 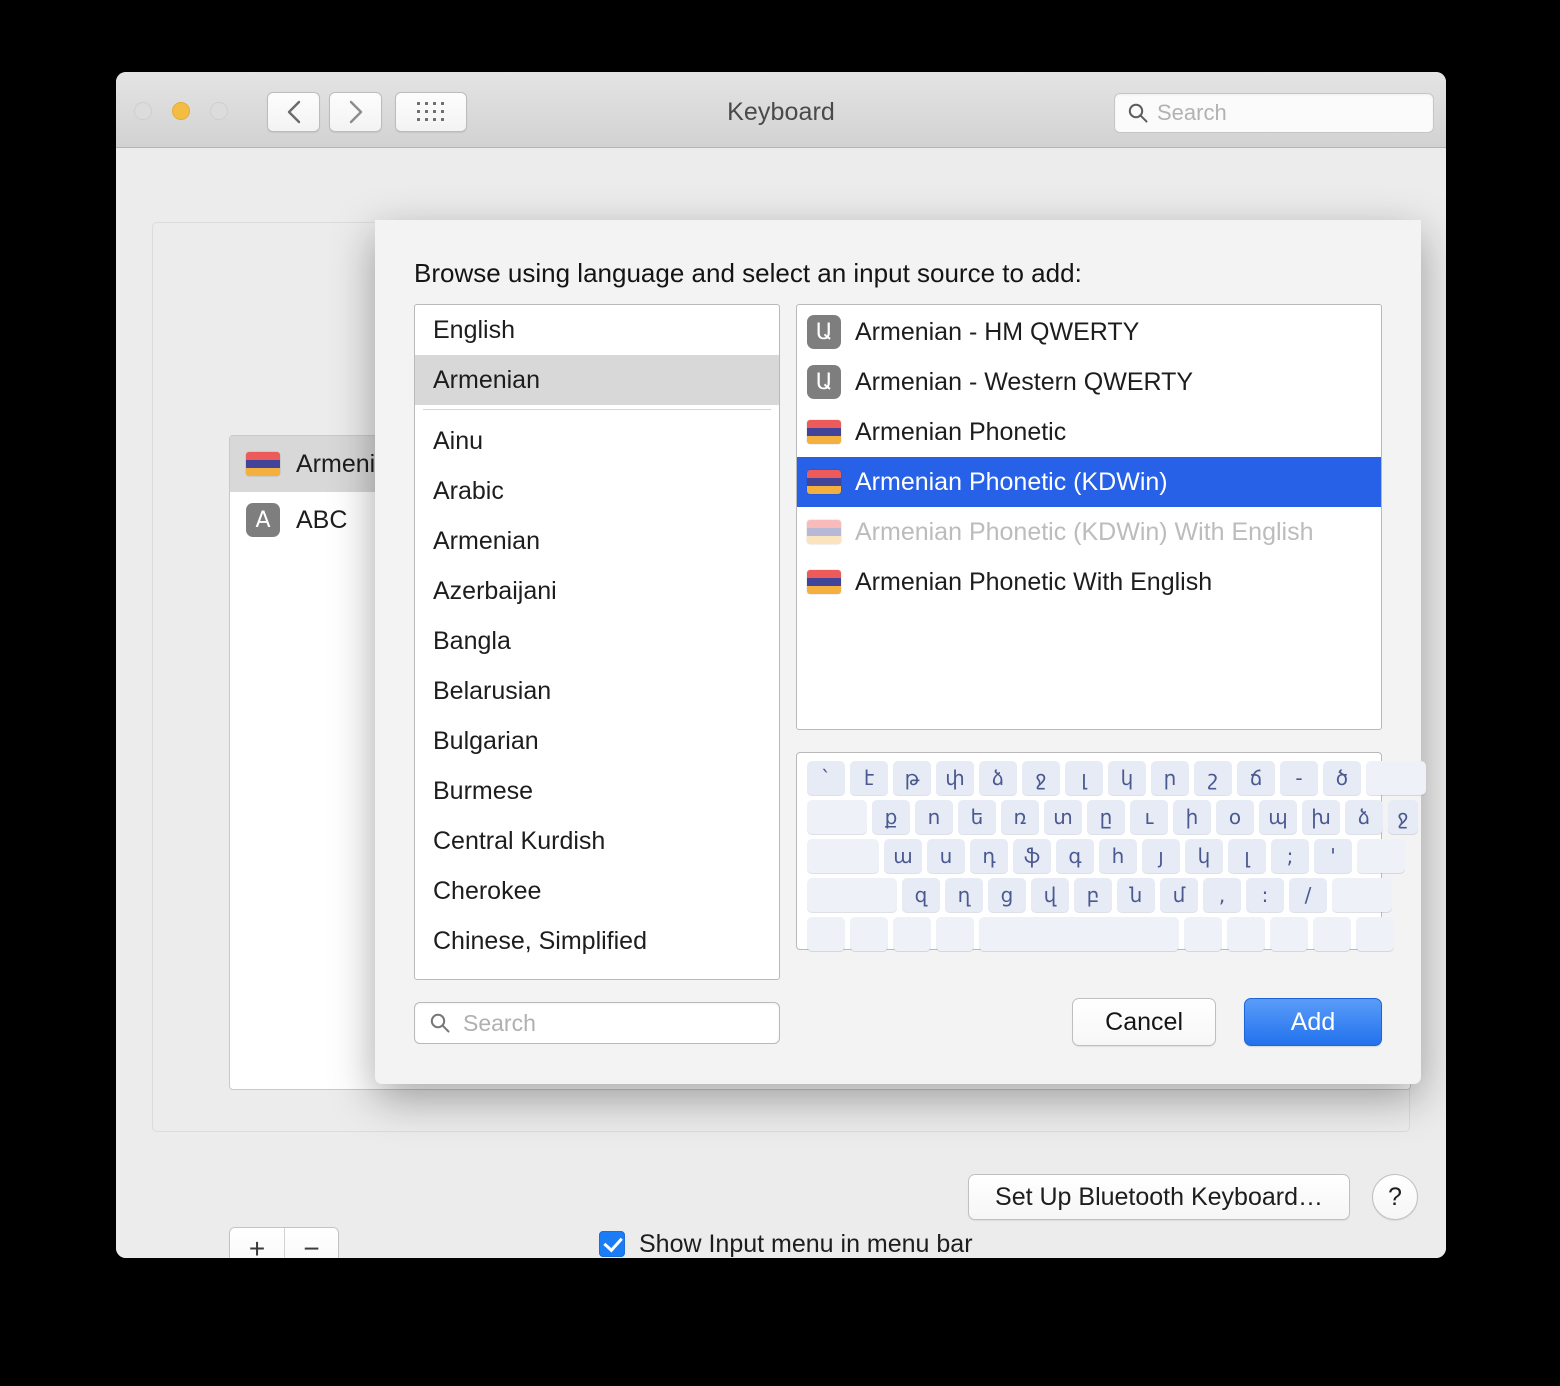 What do you see at coordinates (1034, 581) in the screenshot?
I see `input-source-label: Armenian Phonetic With English` at bounding box center [1034, 581].